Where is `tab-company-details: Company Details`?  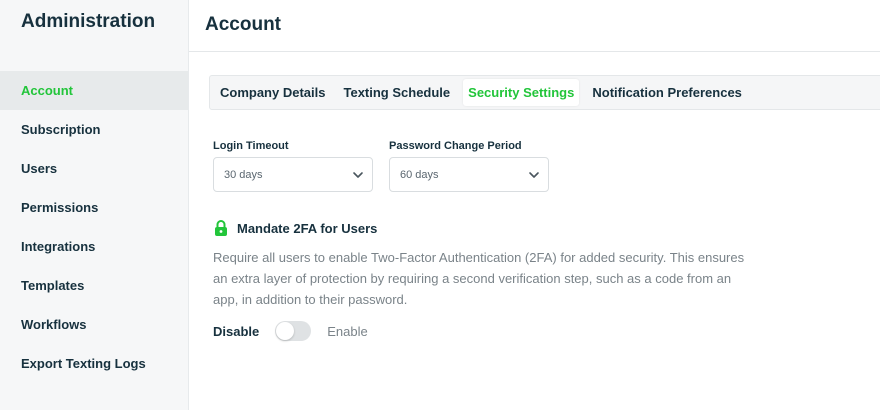 tab-company-details: Company Details is located at coordinates (272, 92).